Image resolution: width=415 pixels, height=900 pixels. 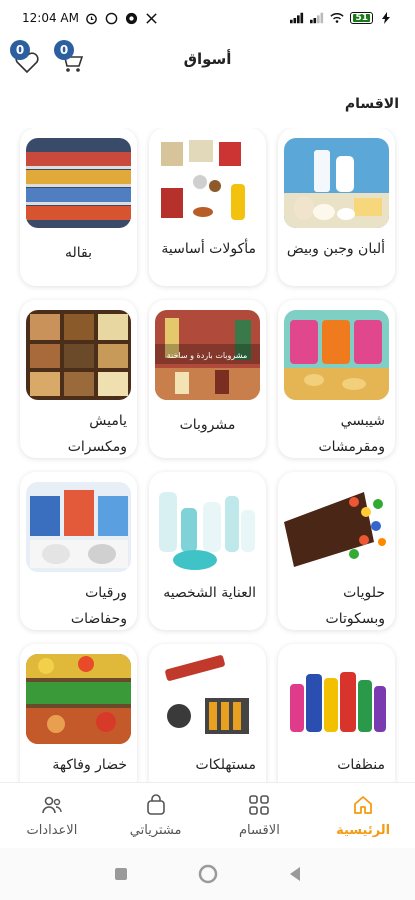 I want to click on category-drinks: مشروبات باردة و ساخنة مشروبات, so click(x=207, y=379).